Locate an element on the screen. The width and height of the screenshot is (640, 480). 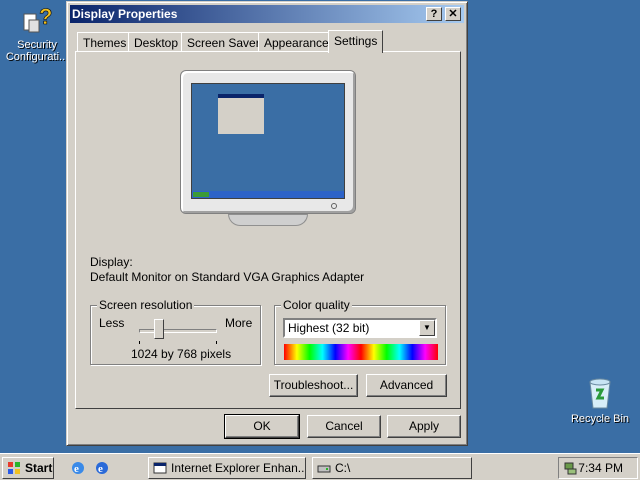
monitor-stand is located at coordinates (268, 220).